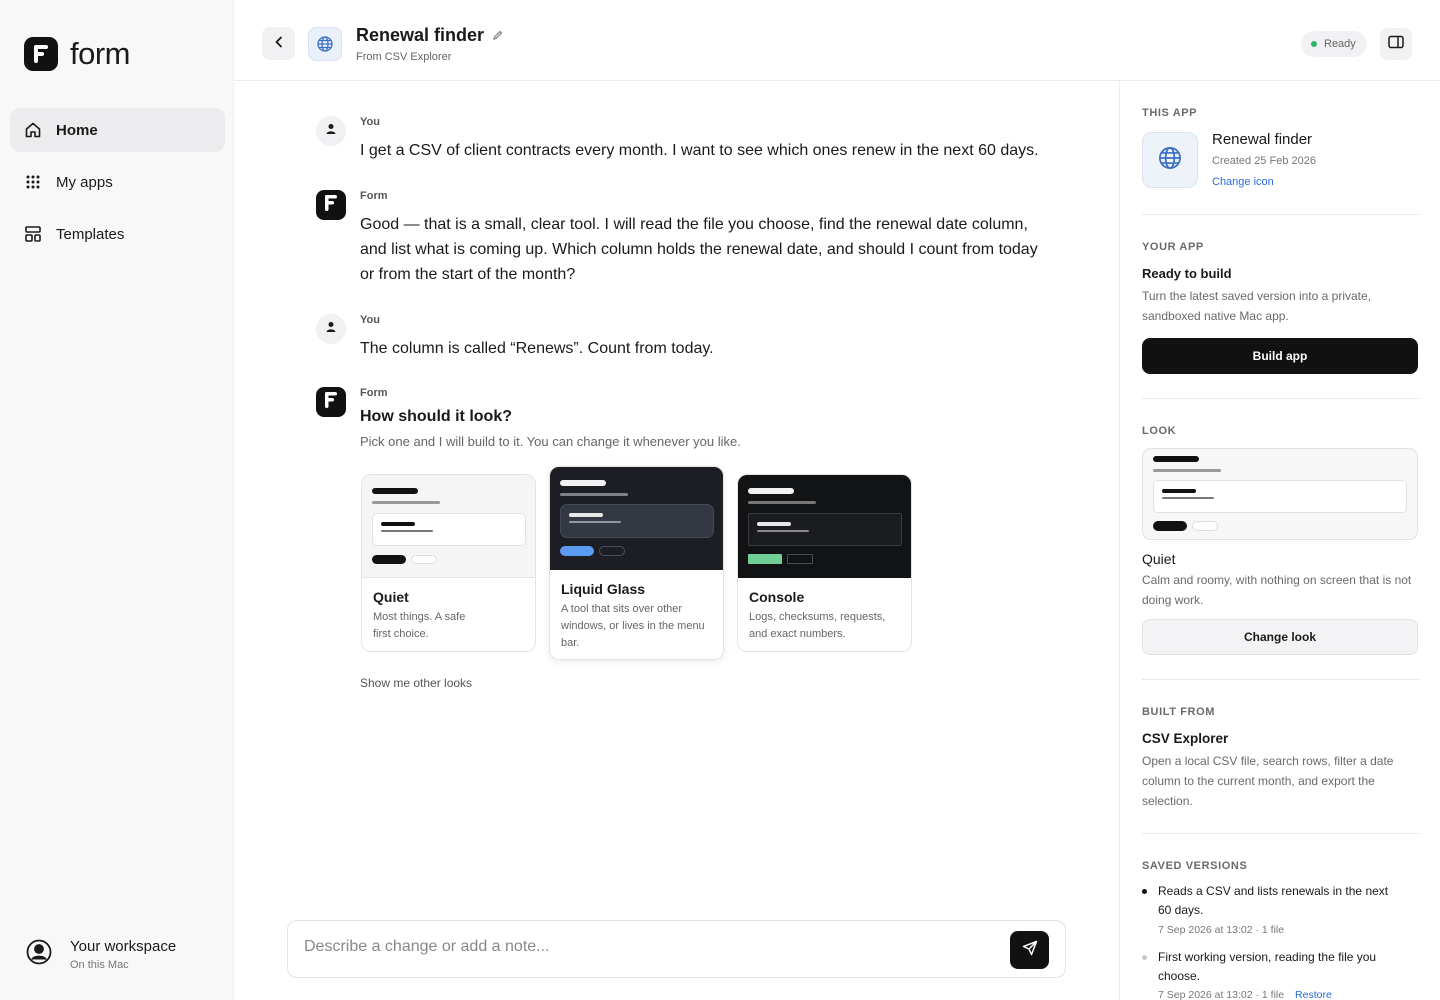 This screenshot has width=1440, height=1000. What do you see at coordinates (654, 947) in the screenshot?
I see `message-input` at bounding box center [654, 947].